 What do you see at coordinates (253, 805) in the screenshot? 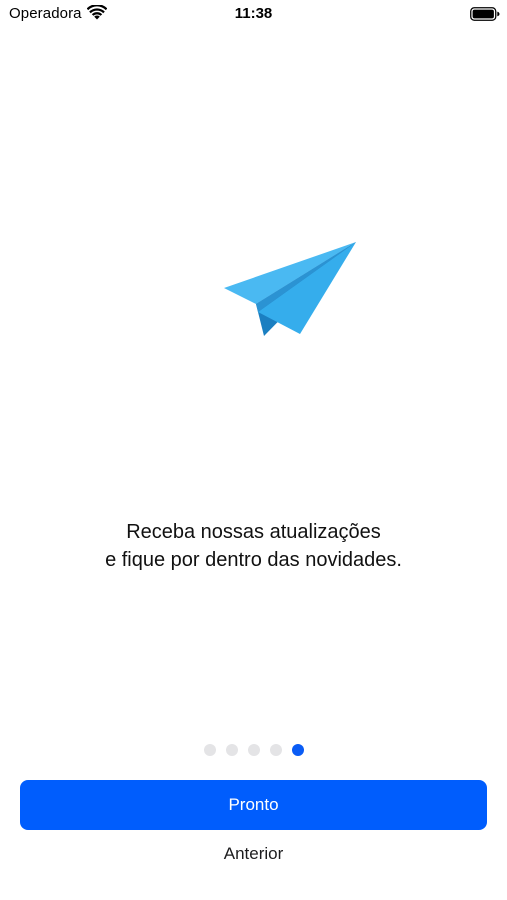
I see `done-button: Pronto` at bounding box center [253, 805].